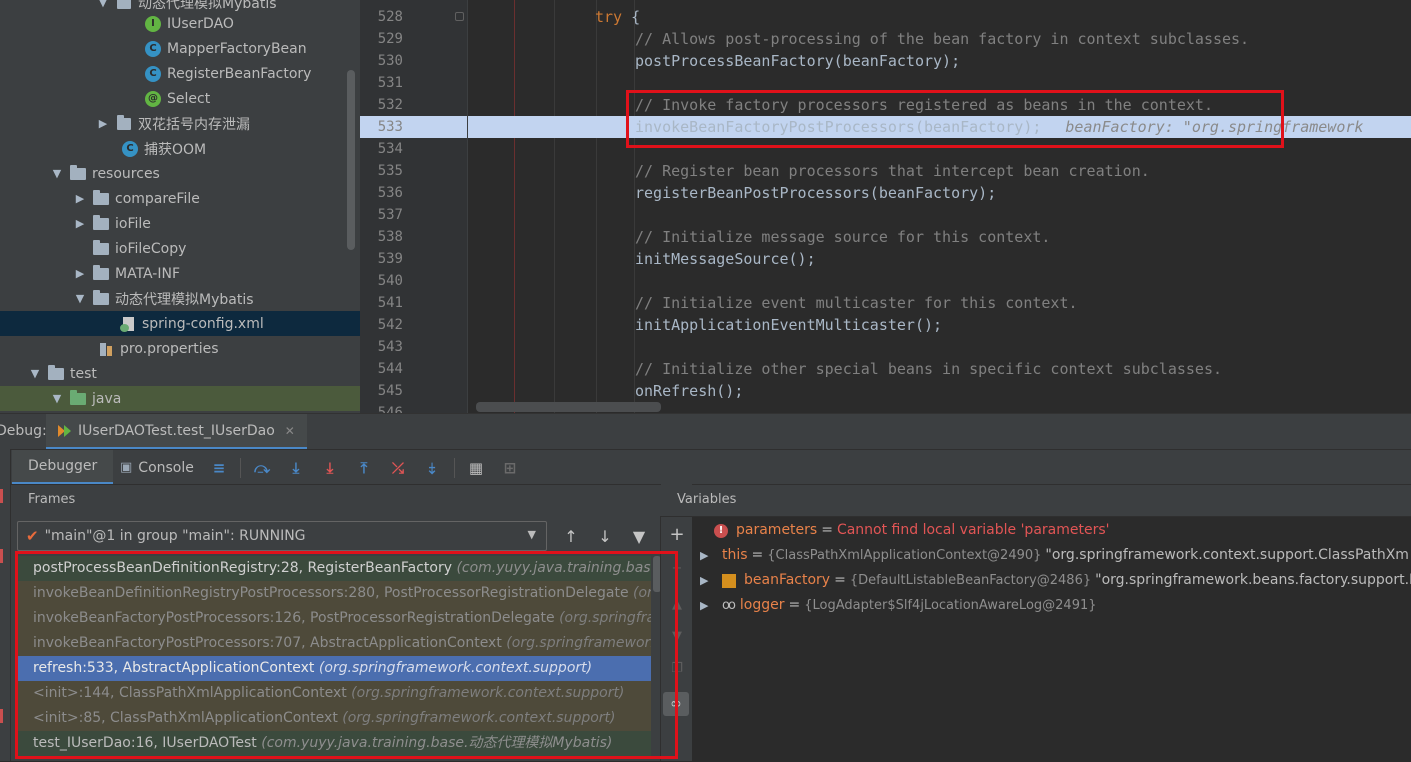 The height and width of the screenshot is (762, 1411). I want to click on tree-item-java: ▼ java, so click(180, 398).